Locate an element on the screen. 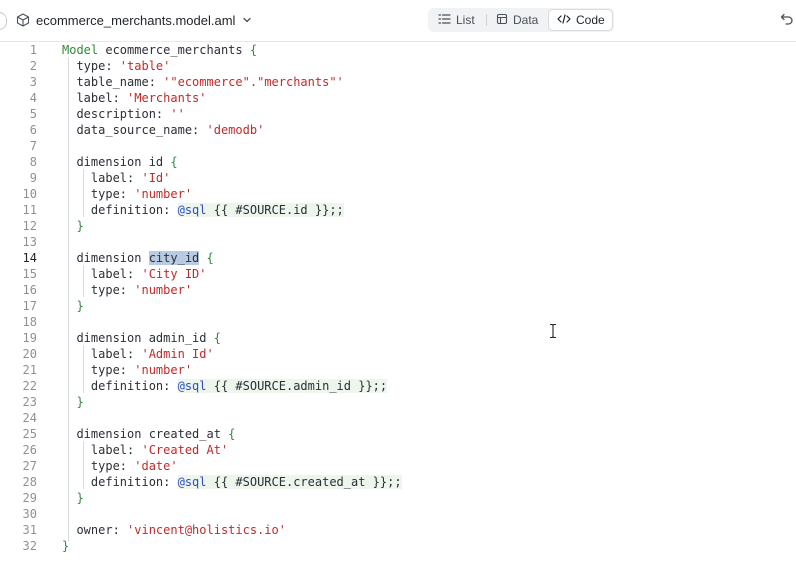  code-icon is located at coordinates (564, 20).